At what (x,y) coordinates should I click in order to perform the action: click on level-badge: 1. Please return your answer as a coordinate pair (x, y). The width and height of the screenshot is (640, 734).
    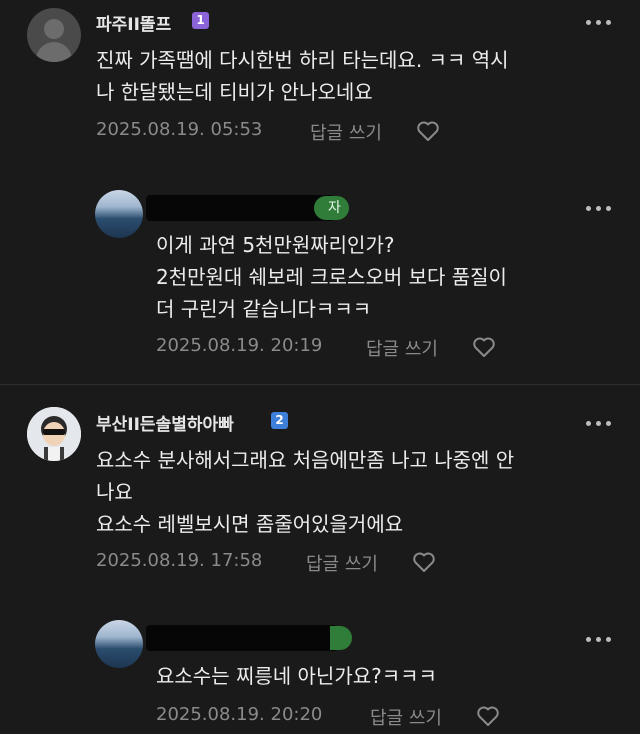
    Looking at the image, I should click on (200, 20).